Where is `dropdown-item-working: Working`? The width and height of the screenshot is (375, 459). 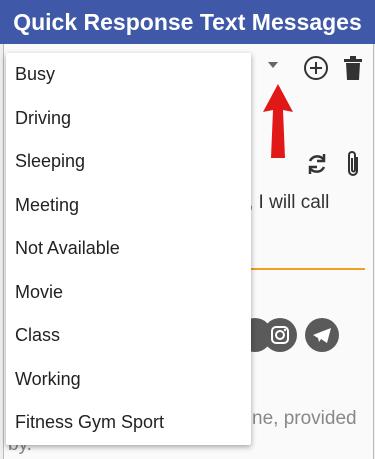
dropdown-item-working: Working is located at coordinates (128, 380).